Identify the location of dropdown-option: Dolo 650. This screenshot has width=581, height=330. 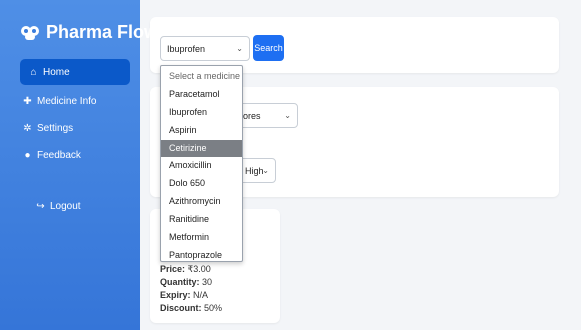
(201, 184).